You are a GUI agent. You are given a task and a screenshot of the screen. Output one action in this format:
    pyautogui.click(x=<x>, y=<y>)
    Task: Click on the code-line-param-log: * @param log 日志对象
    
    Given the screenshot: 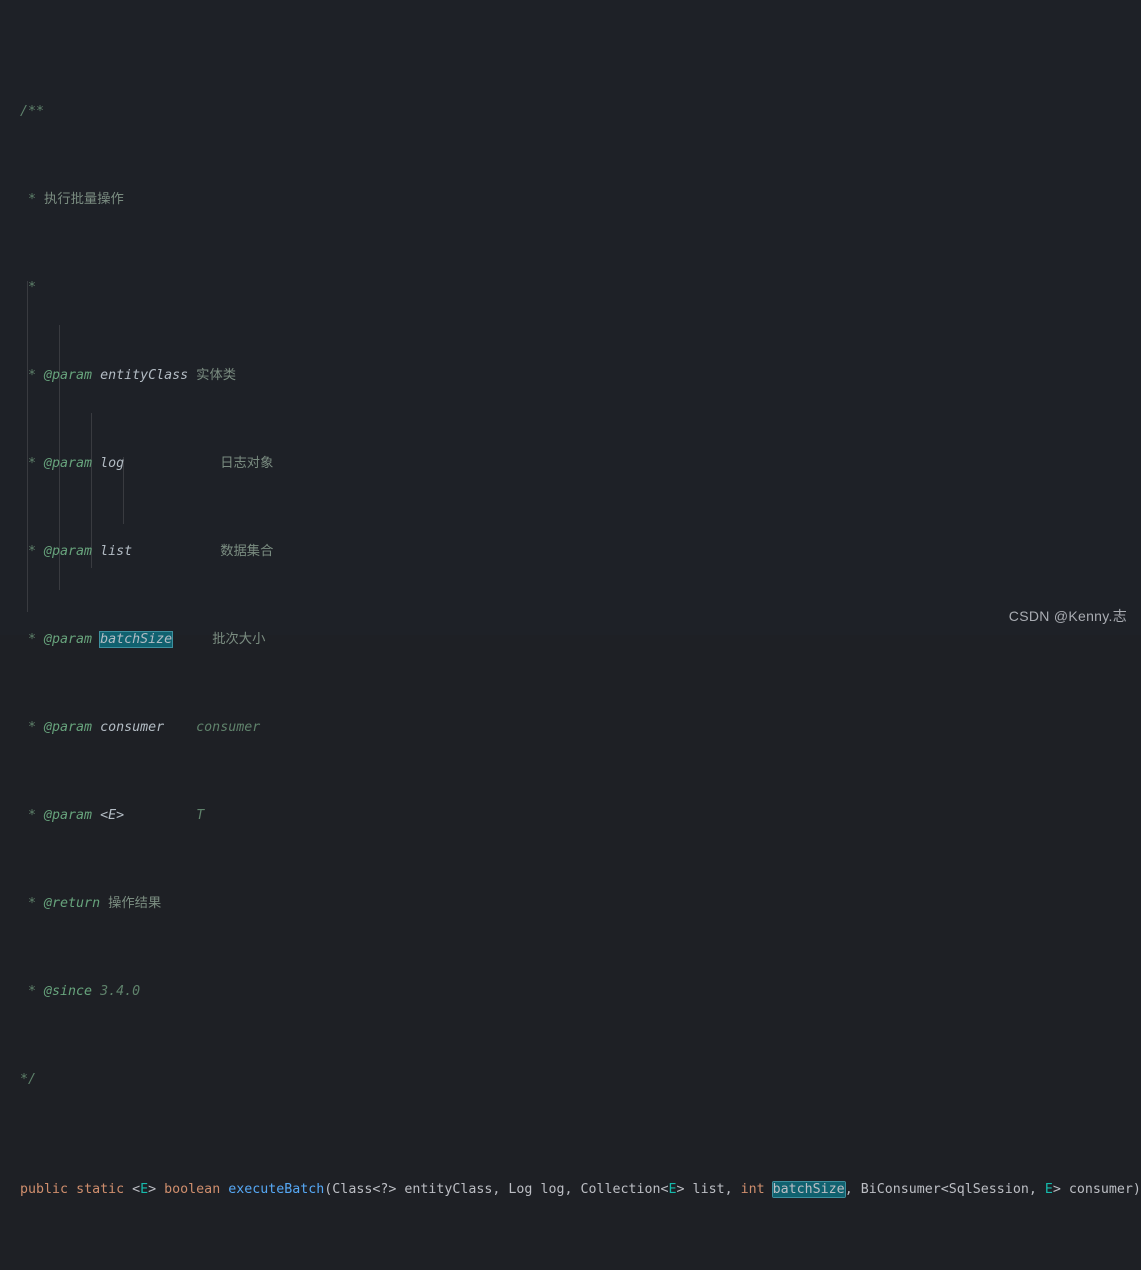 What is the action you would take?
    pyautogui.click(x=570, y=464)
    